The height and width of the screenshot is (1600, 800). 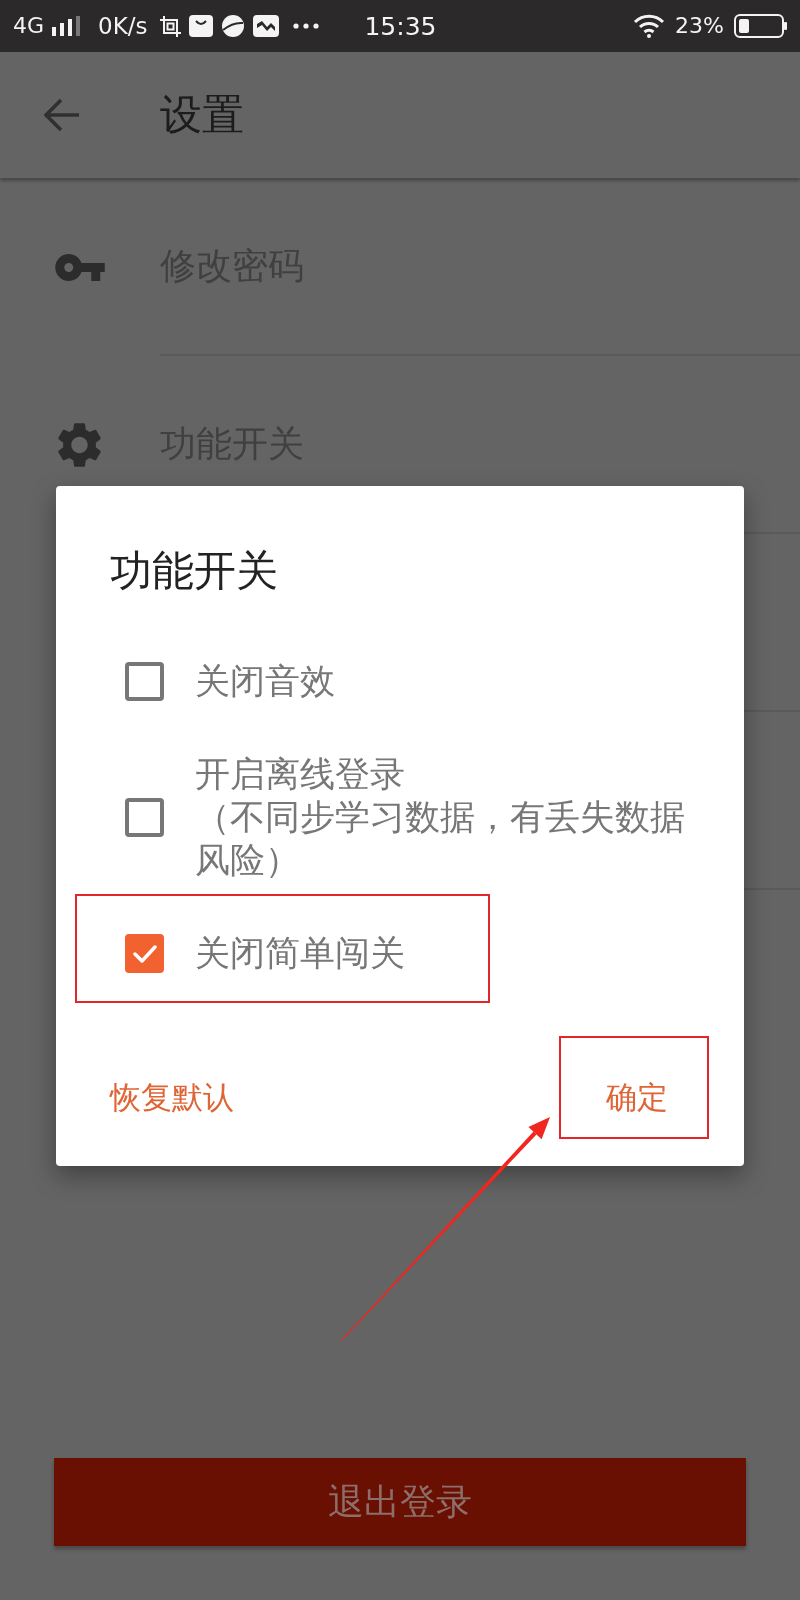 What do you see at coordinates (400, 26) in the screenshot?
I see `clock-time: 15:35` at bounding box center [400, 26].